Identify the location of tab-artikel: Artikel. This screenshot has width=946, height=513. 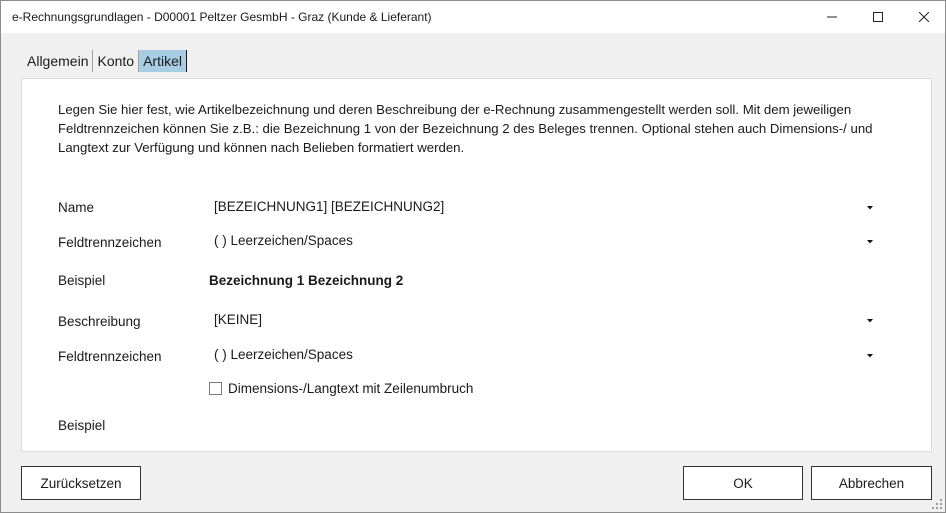
(163, 61).